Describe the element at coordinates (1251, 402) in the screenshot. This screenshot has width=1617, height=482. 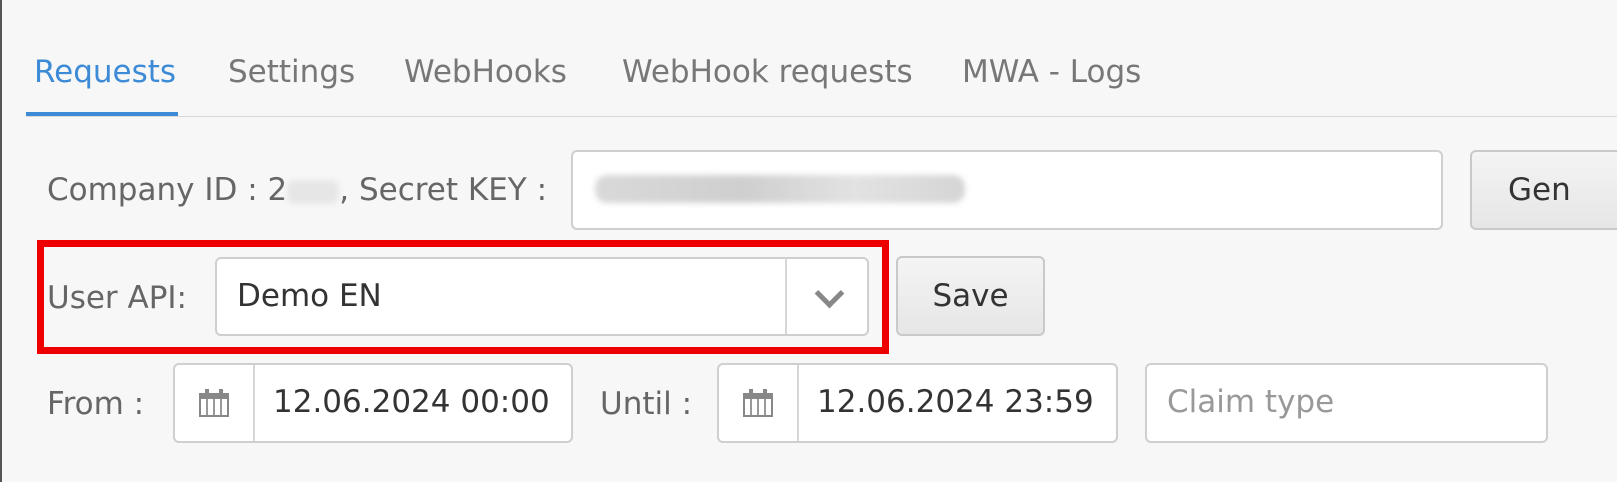
I see `claim-type-placeholder: Claim type` at that location.